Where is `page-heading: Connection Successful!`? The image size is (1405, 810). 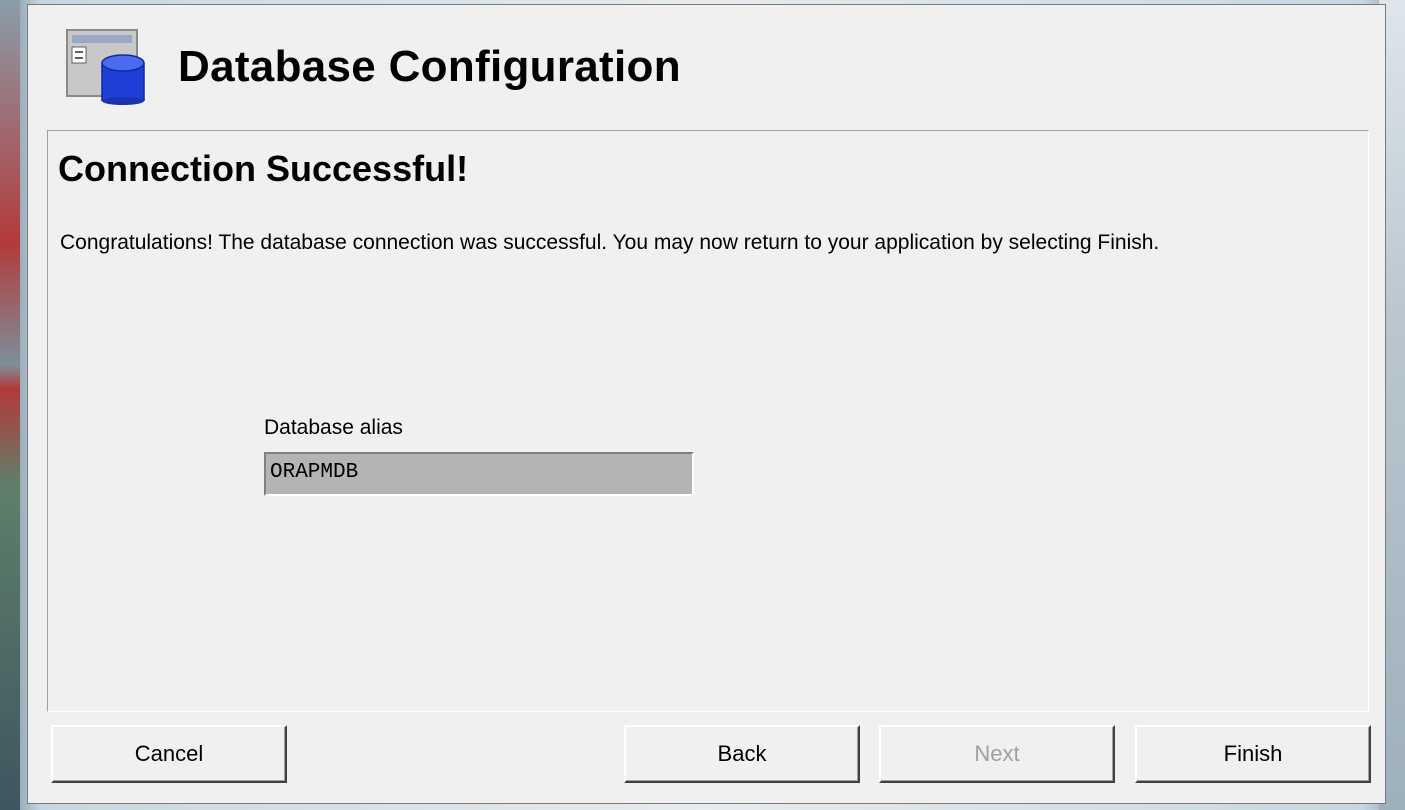 page-heading: Connection Successful! is located at coordinates (263, 168).